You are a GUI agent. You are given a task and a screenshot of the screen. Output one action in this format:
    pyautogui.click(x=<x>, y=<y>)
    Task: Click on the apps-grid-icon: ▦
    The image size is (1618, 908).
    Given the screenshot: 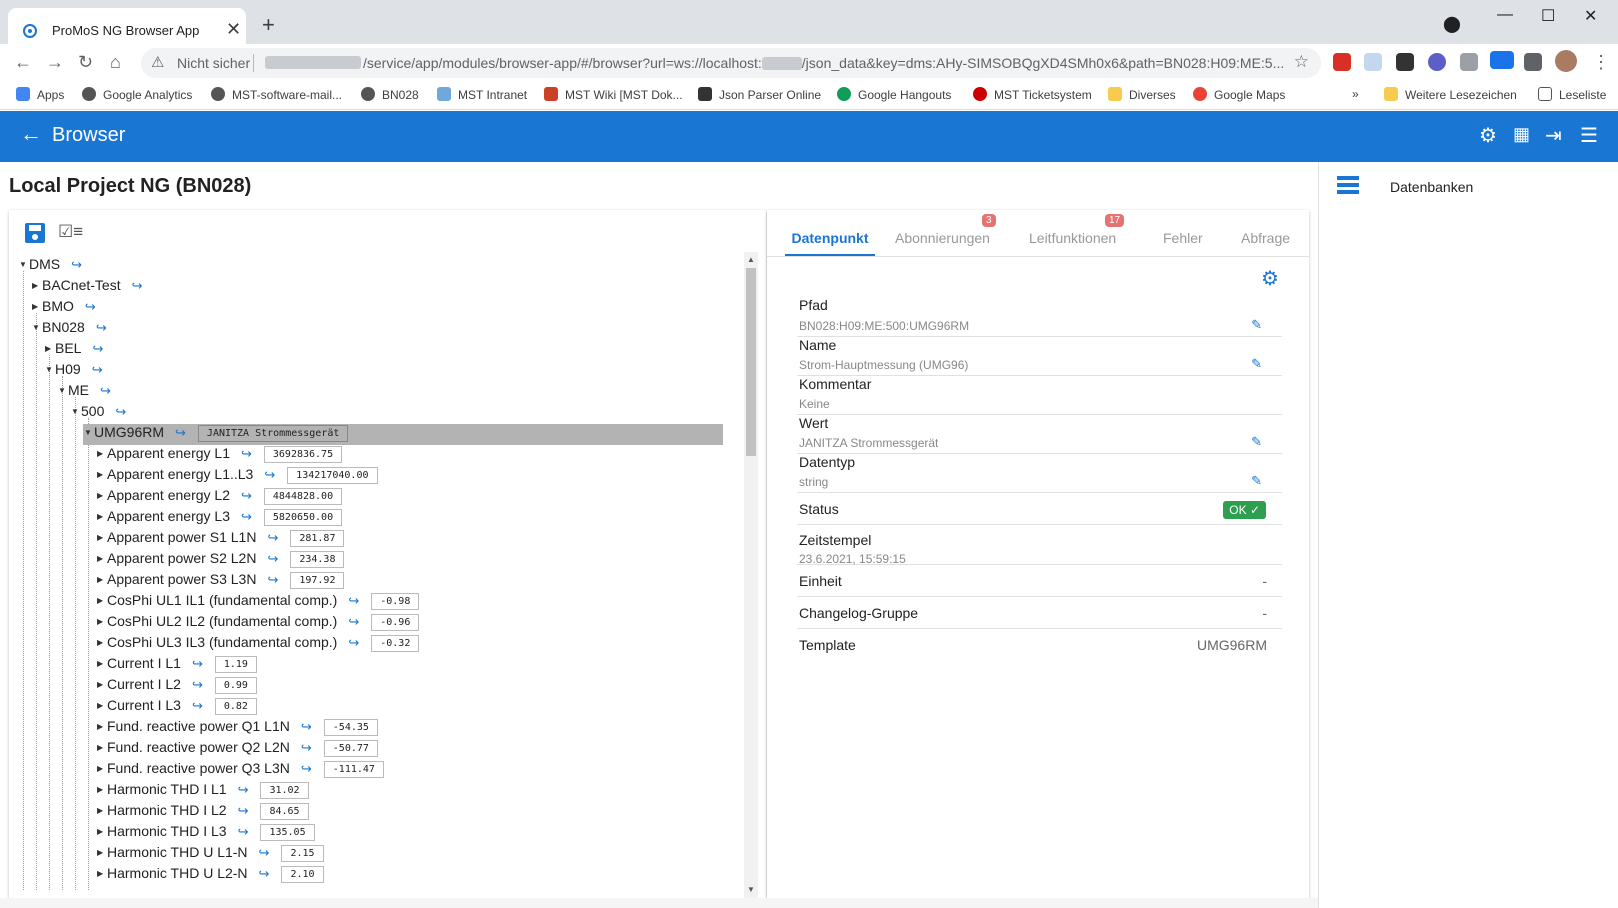 What is the action you would take?
    pyautogui.click(x=1521, y=134)
    